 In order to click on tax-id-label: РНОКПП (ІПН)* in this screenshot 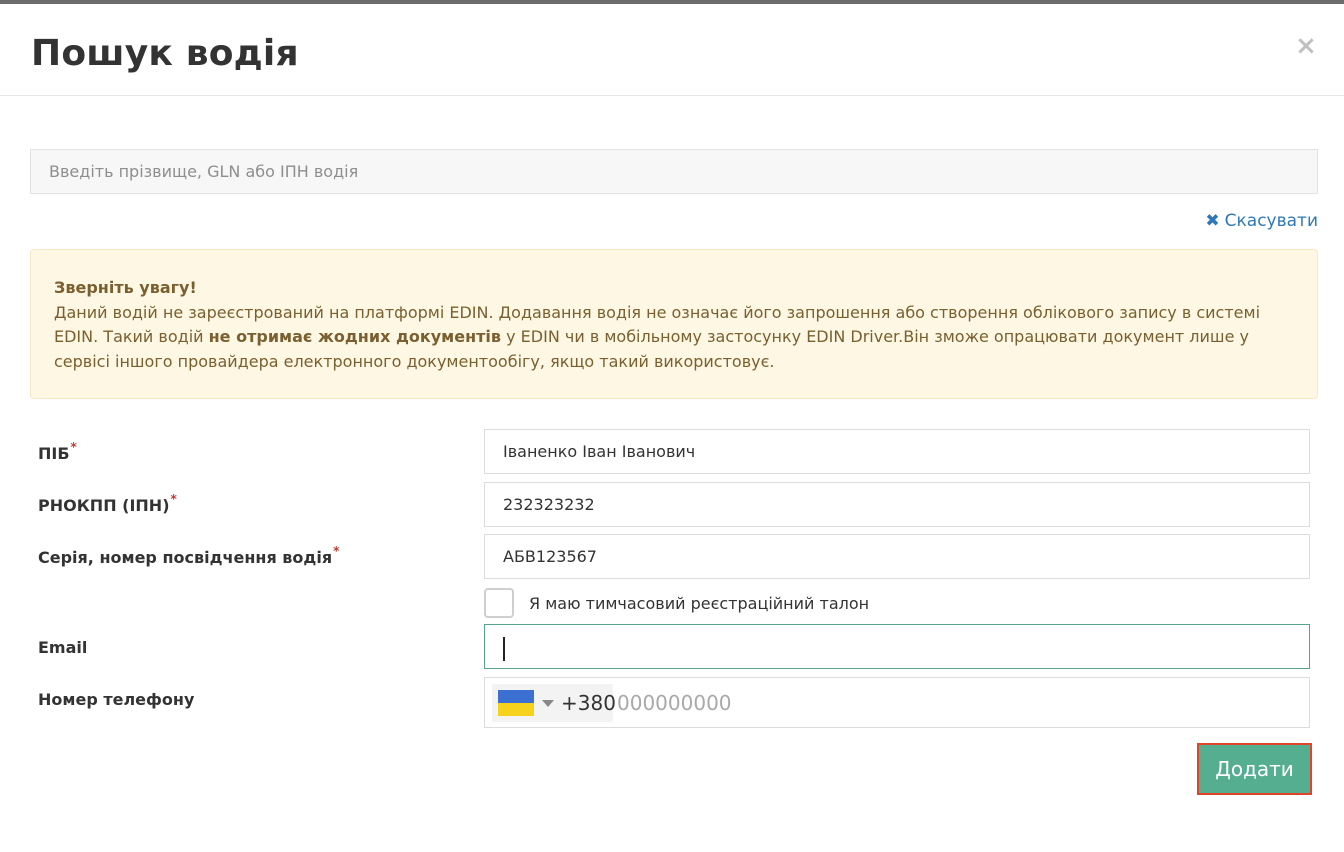, I will do `click(107, 503)`.